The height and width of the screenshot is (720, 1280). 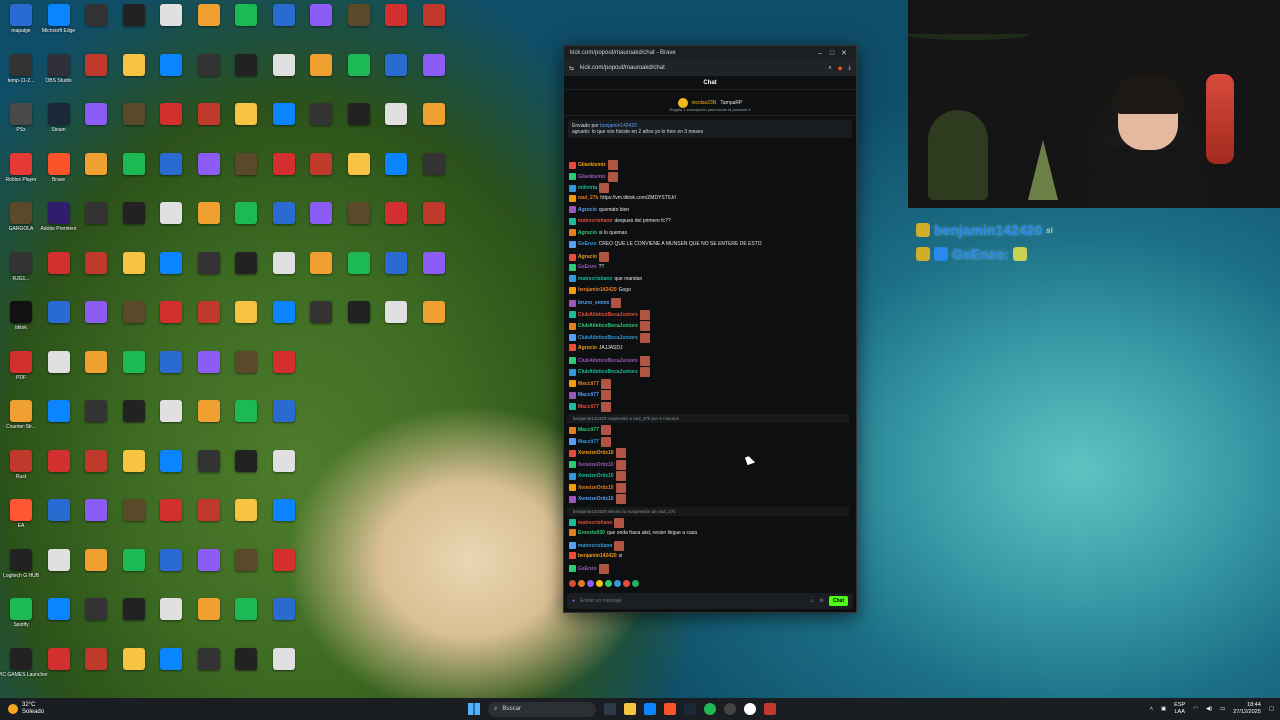 I want to click on search-icon: ⌕, so click(x=829, y=68).